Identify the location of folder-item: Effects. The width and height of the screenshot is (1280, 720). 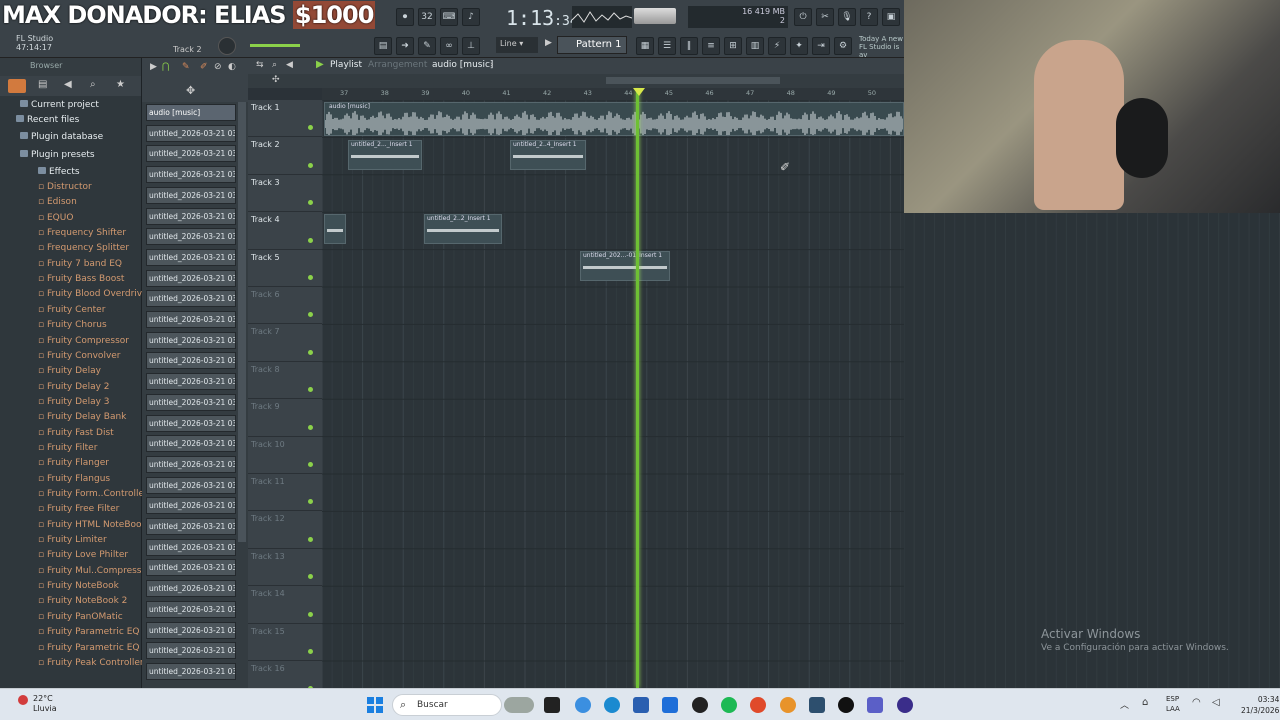
(59, 172).